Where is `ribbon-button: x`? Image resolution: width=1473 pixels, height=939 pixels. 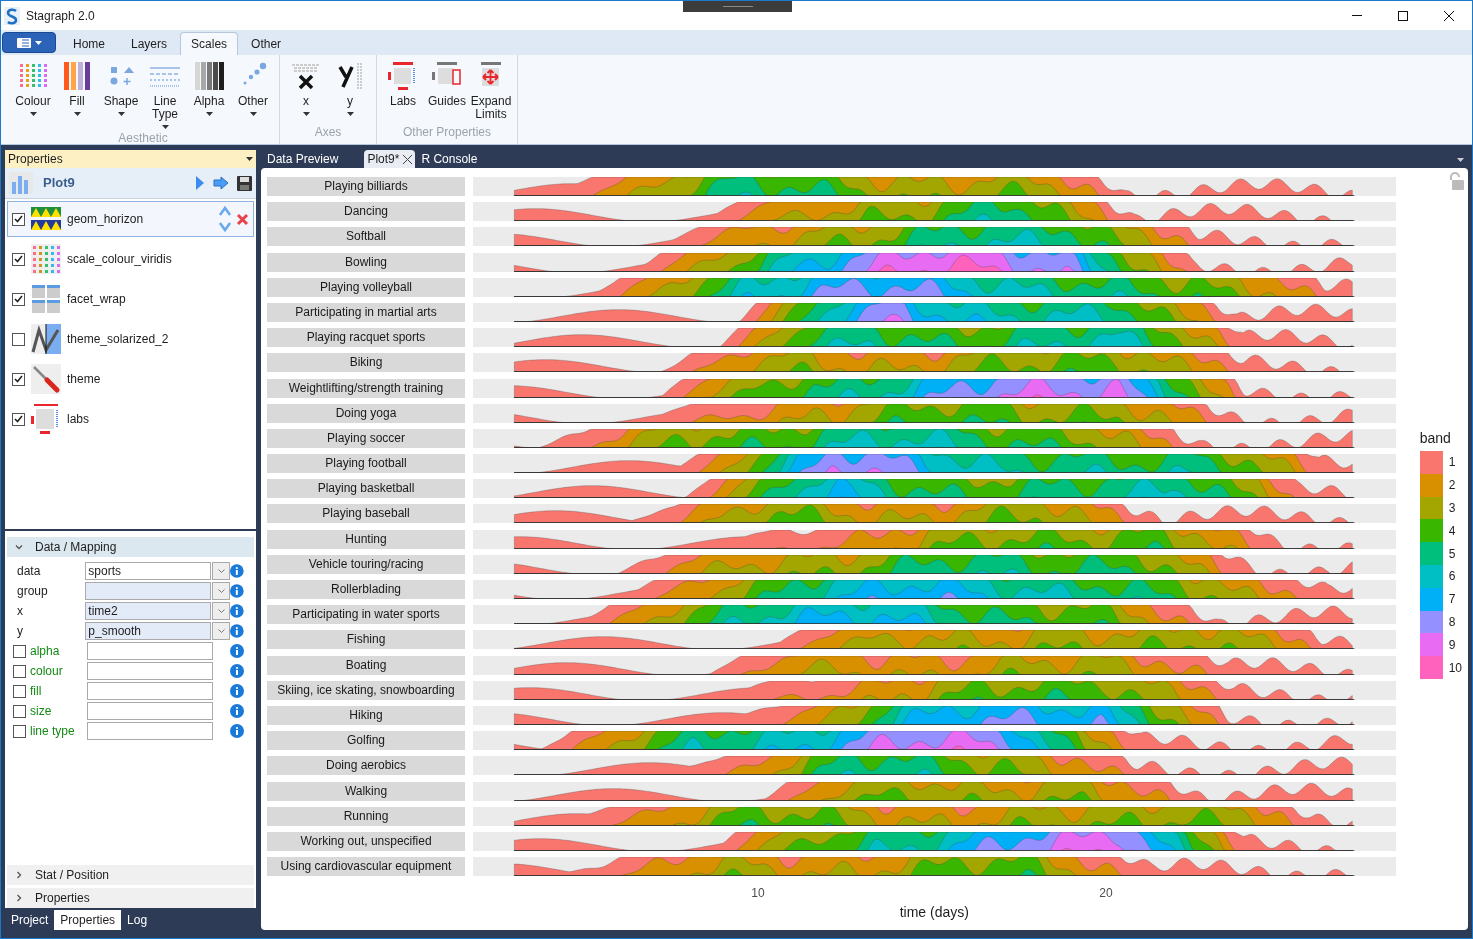 ribbon-button: x is located at coordinates (306, 88).